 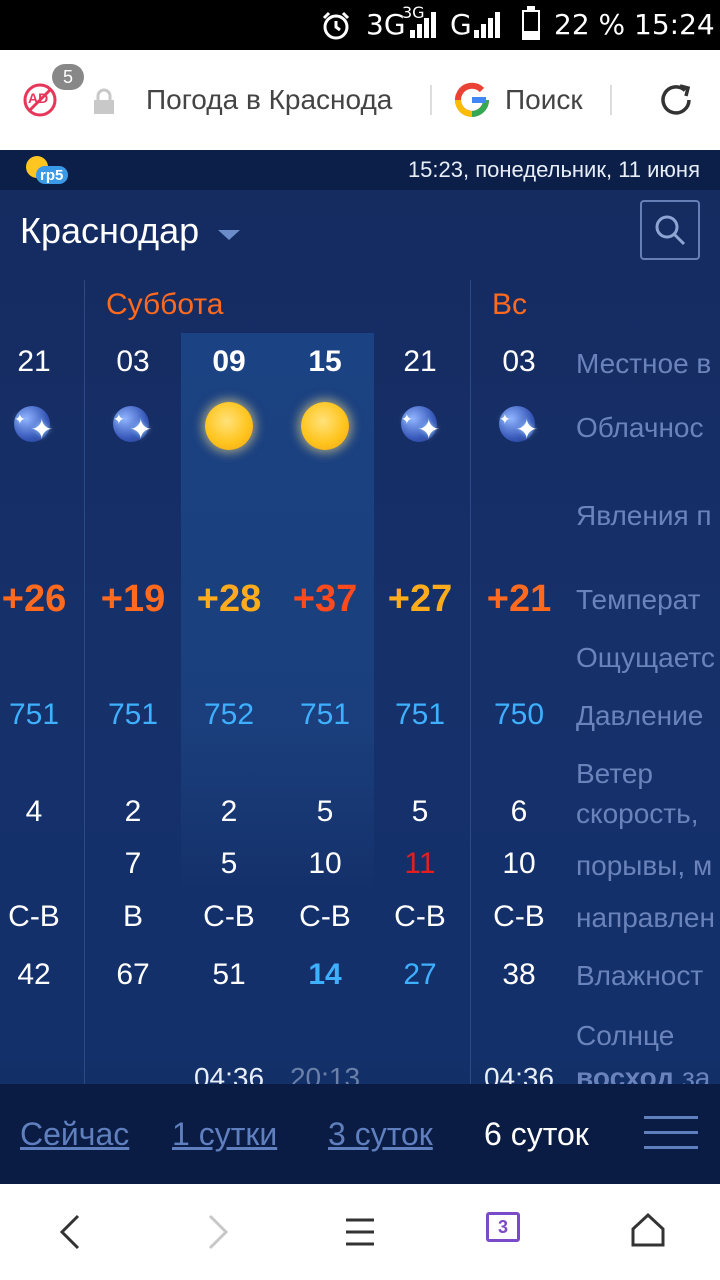 What do you see at coordinates (420, 599) in the screenshot?
I see `forecast-temp: +27` at bounding box center [420, 599].